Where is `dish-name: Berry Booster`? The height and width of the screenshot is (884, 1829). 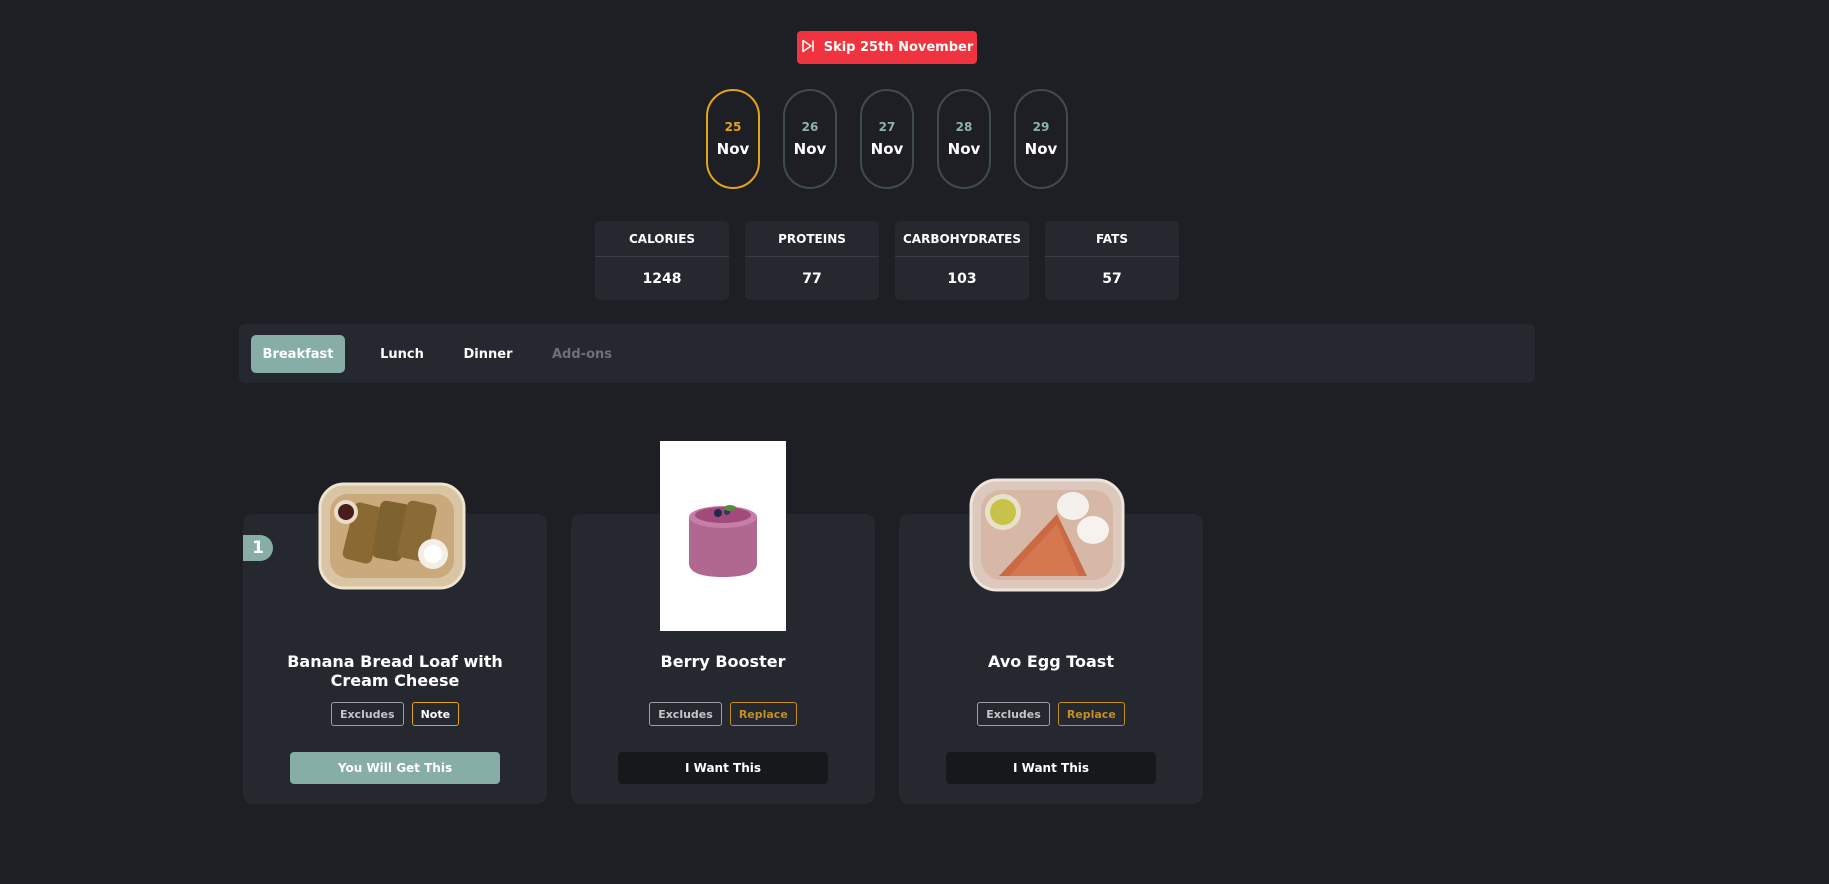 dish-name: Berry Booster is located at coordinates (723, 661).